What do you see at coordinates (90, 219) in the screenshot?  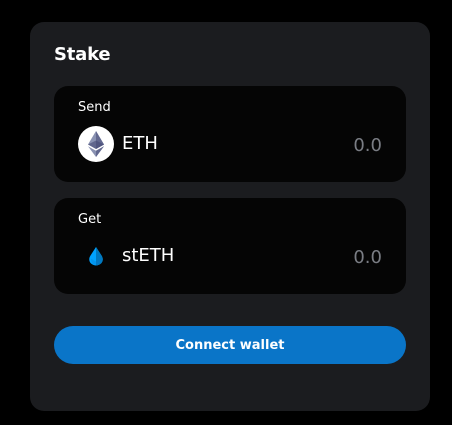 I see `get-label: Get` at bounding box center [90, 219].